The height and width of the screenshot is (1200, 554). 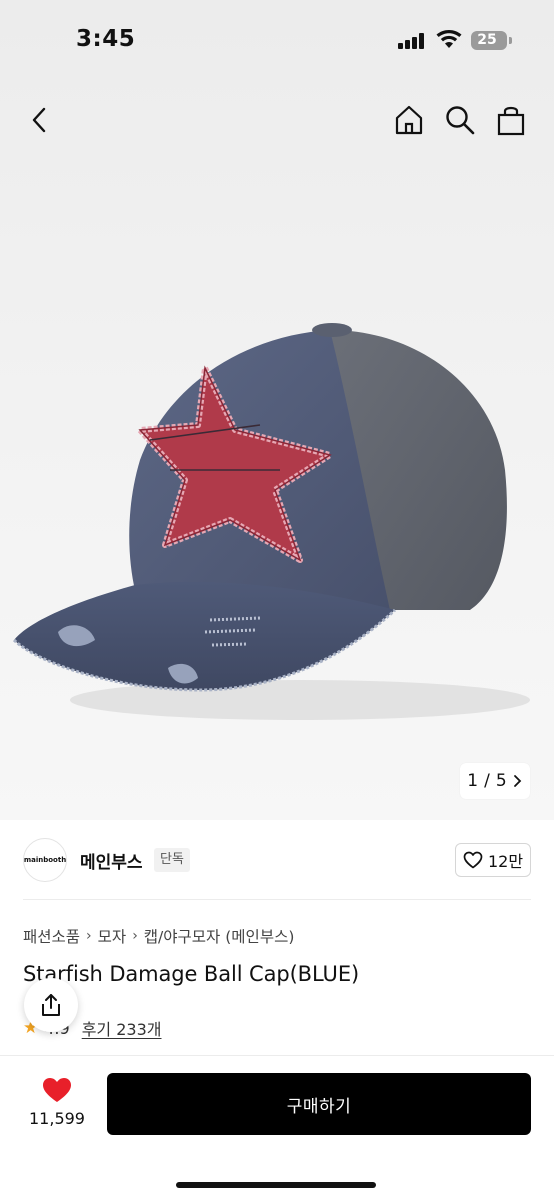 I want to click on gallery-current: 1, so click(x=473, y=781).